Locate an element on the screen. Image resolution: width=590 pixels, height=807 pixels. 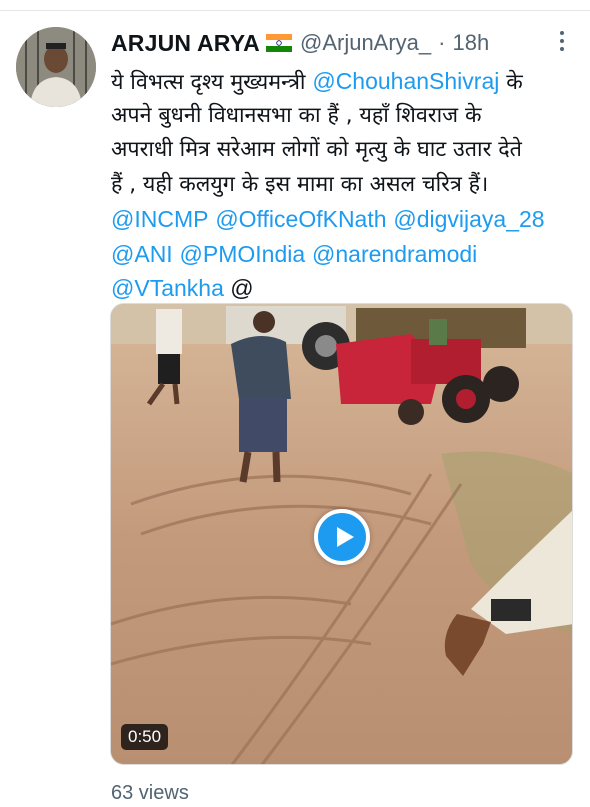
play-icon is located at coordinates (342, 537).